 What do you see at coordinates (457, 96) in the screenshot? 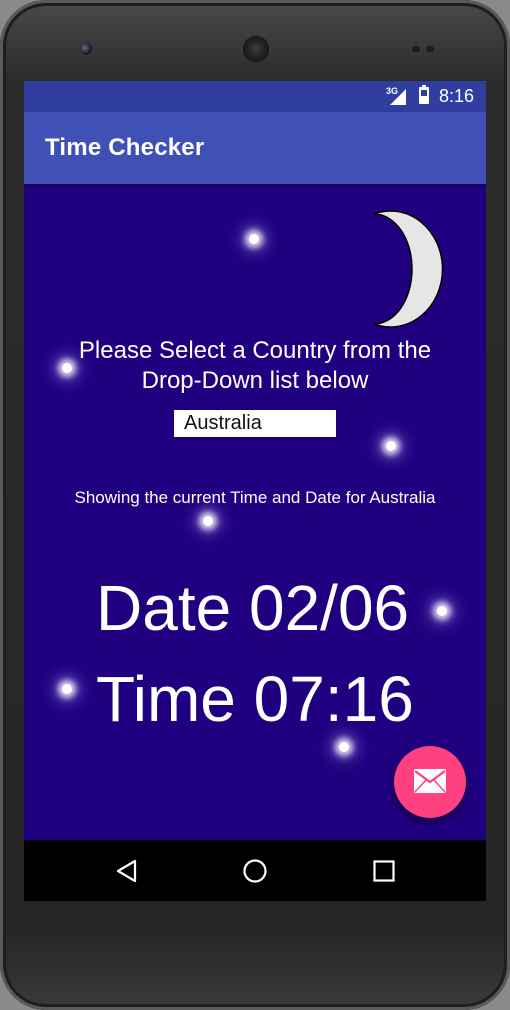
I see `status-clock: 8:16` at bounding box center [457, 96].